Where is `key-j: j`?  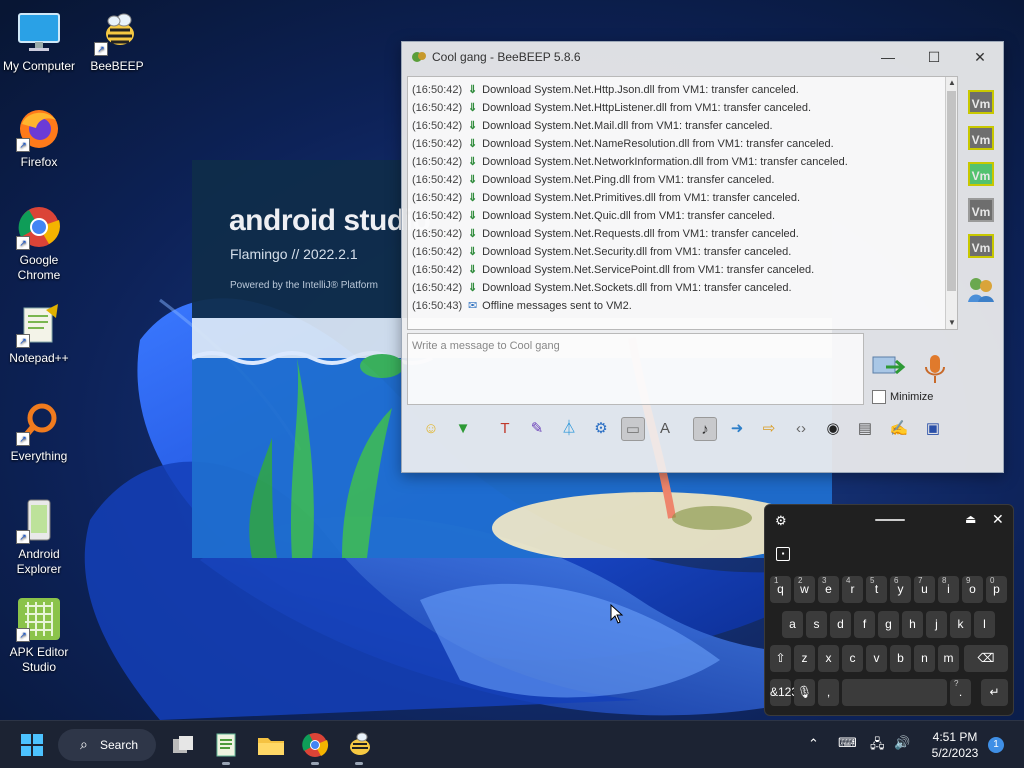
key-j: j is located at coordinates (936, 624).